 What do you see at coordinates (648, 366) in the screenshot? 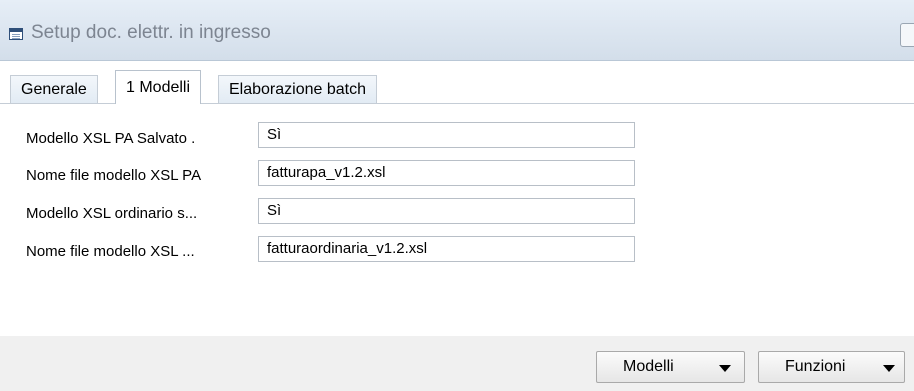
I see `modelli-button-label: Modelli` at bounding box center [648, 366].